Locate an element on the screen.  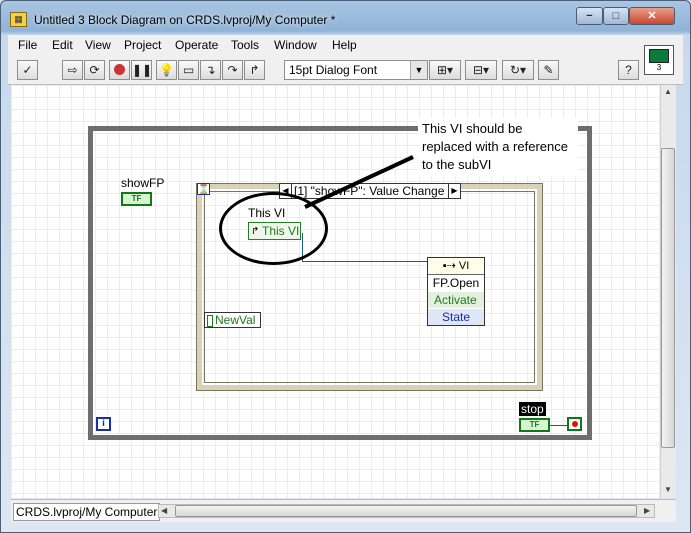
step-out-icon: ↱ is located at coordinates (254, 70).